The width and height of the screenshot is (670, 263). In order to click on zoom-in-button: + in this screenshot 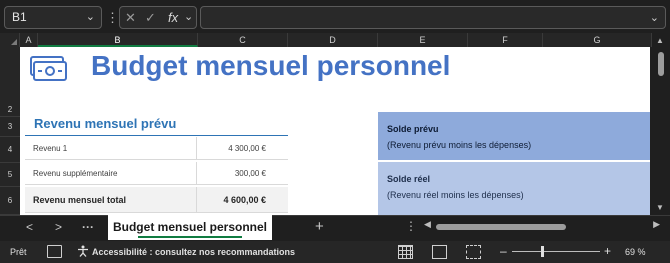, I will do `click(607, 251)`.